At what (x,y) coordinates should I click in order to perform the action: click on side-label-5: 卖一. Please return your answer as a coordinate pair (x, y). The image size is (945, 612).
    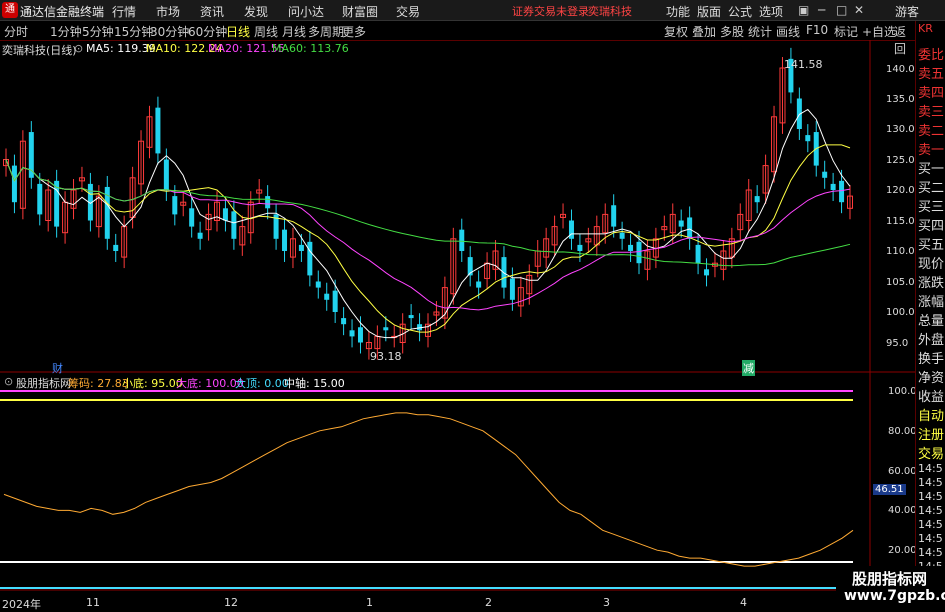
    Looking at the image, I should click on (931, 150).